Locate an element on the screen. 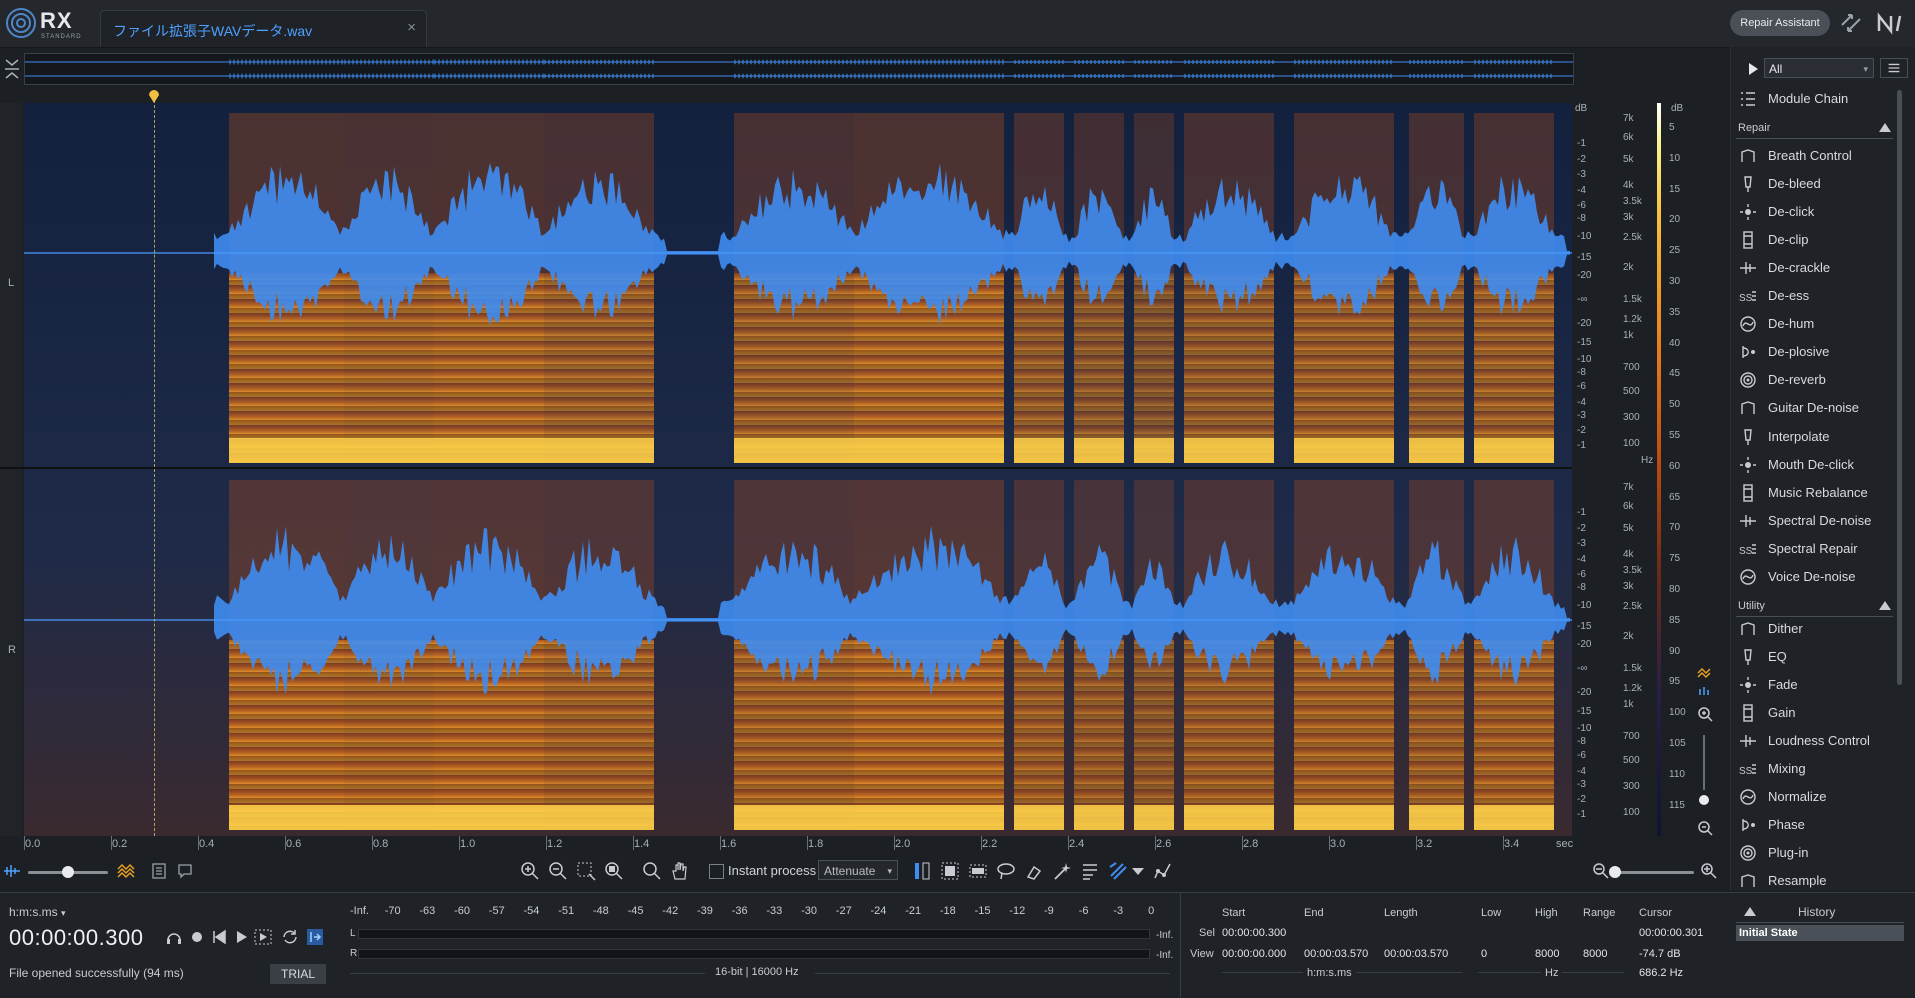  db-tick-top: -2 is located at coordinates (1581, 159).